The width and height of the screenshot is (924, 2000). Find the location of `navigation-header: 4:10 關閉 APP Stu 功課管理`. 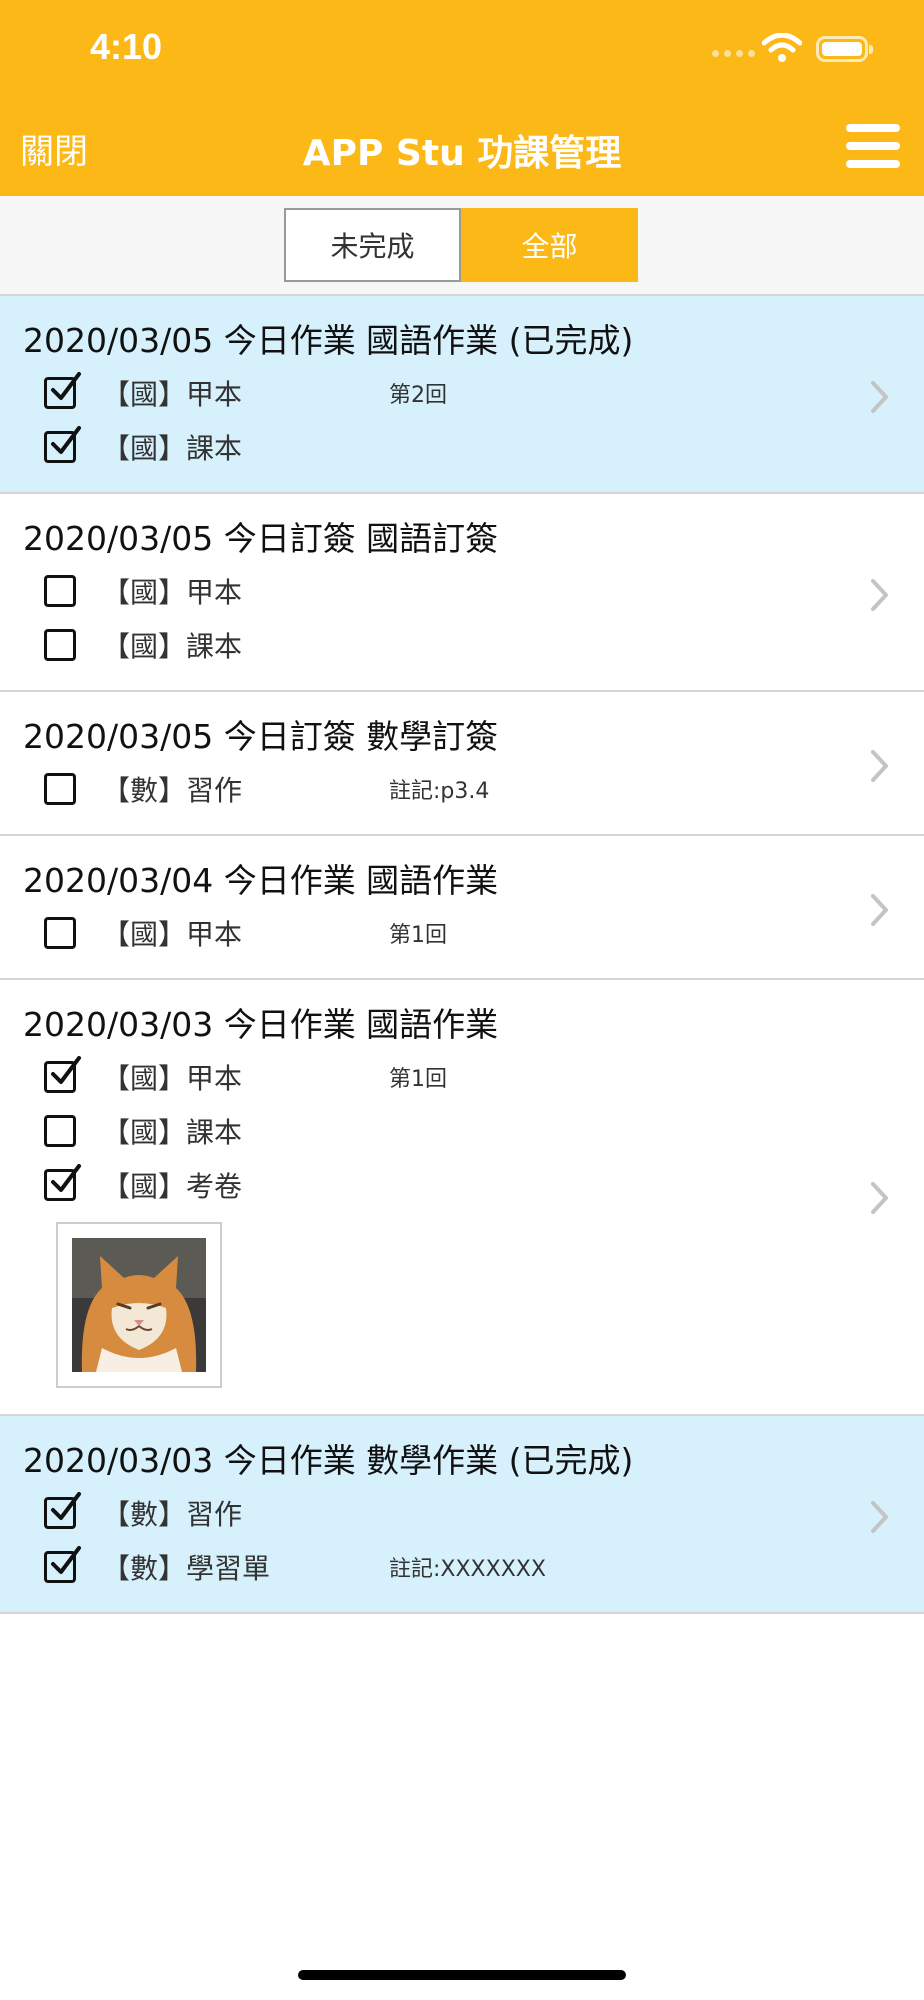

navigation-header: 4:10 關閉 APP Stu 功課管理 is located at coordinates (462, 98).